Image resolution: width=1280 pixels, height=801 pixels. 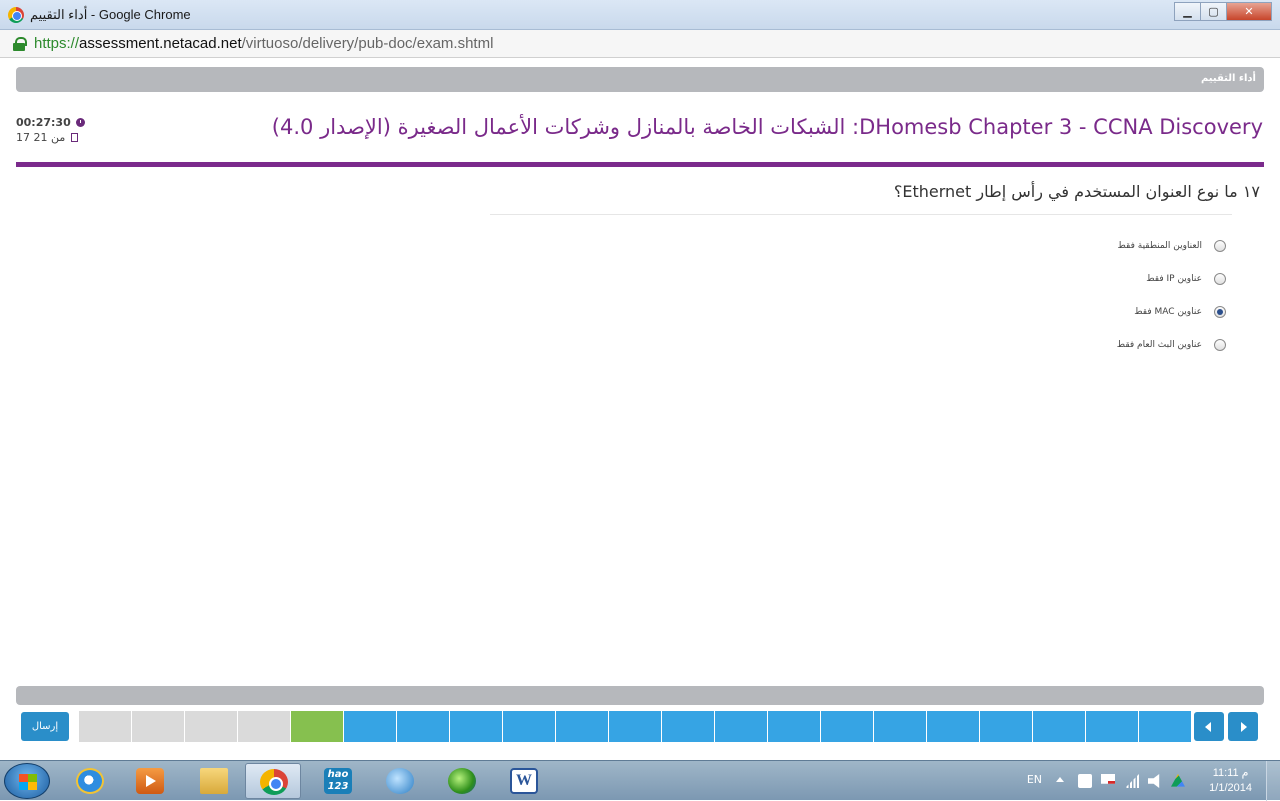 I want to click on internet-explorer-icon, so click(x=90, y=781).